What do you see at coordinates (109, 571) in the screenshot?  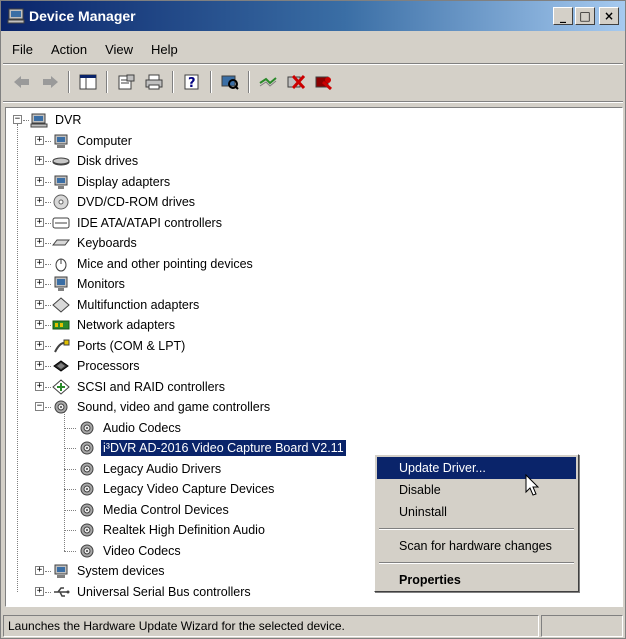 I see `tree-item-category: System devices` at bounding box center [109, 571].